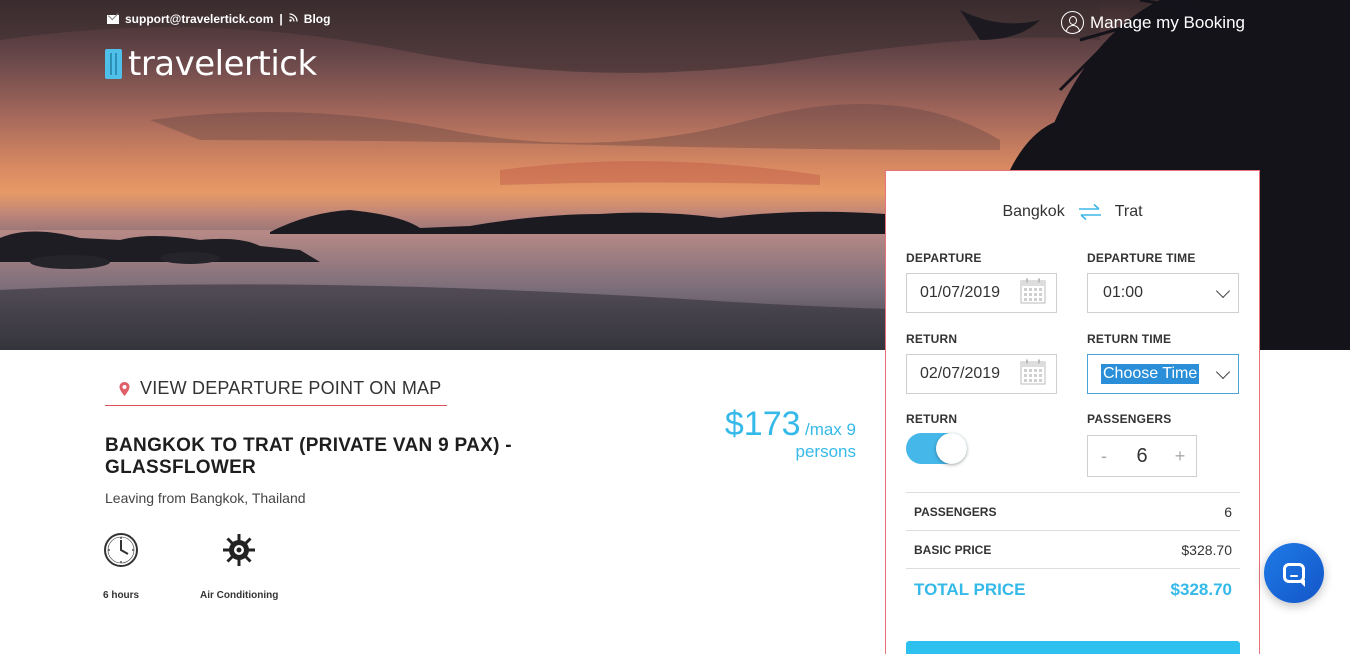 This screenshot has height=654, width=1350. What do you see at coordinates (830, 429) in the screenshot?
I see `price-unit: /max 9` at bounding box center [830, 429].